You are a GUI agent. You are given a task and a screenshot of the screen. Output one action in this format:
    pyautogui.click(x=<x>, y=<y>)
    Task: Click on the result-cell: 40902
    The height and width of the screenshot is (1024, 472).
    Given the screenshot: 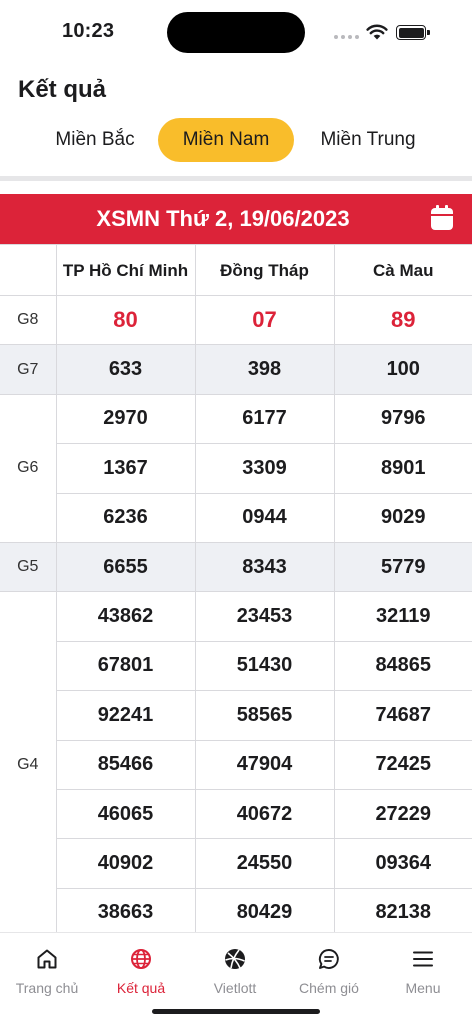 What is the action you would take?
    pyautogui.click(x=126, y=863)
    